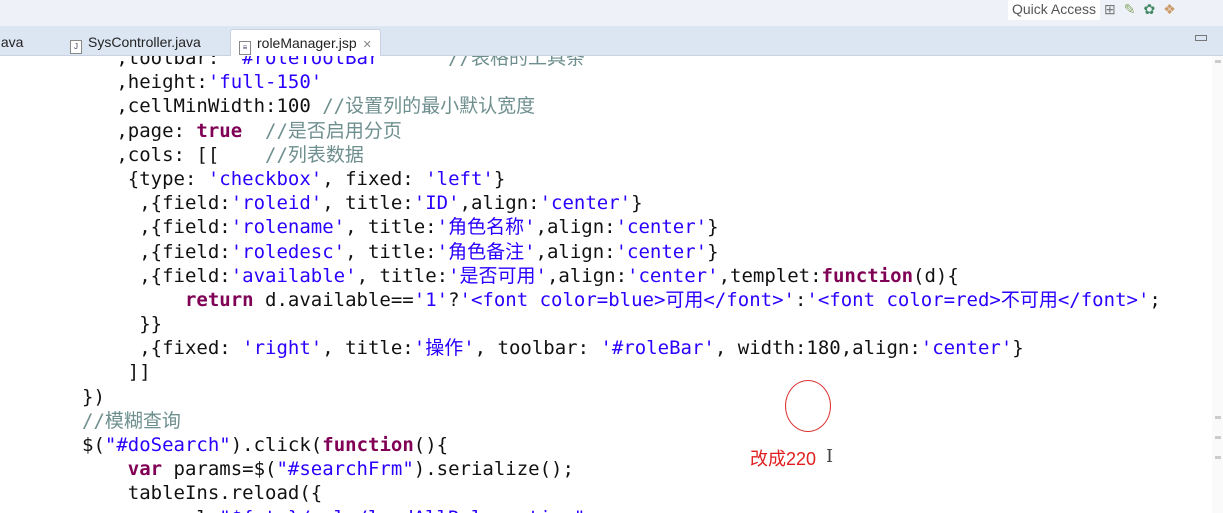 The height and width of the screenshot is (513, 1223). What do you see at coordinates (621, 179) in the screenshot?
I see `code-line: {type: 'checkbox', fixed: 'left'}` at bounding box center [621, 179].